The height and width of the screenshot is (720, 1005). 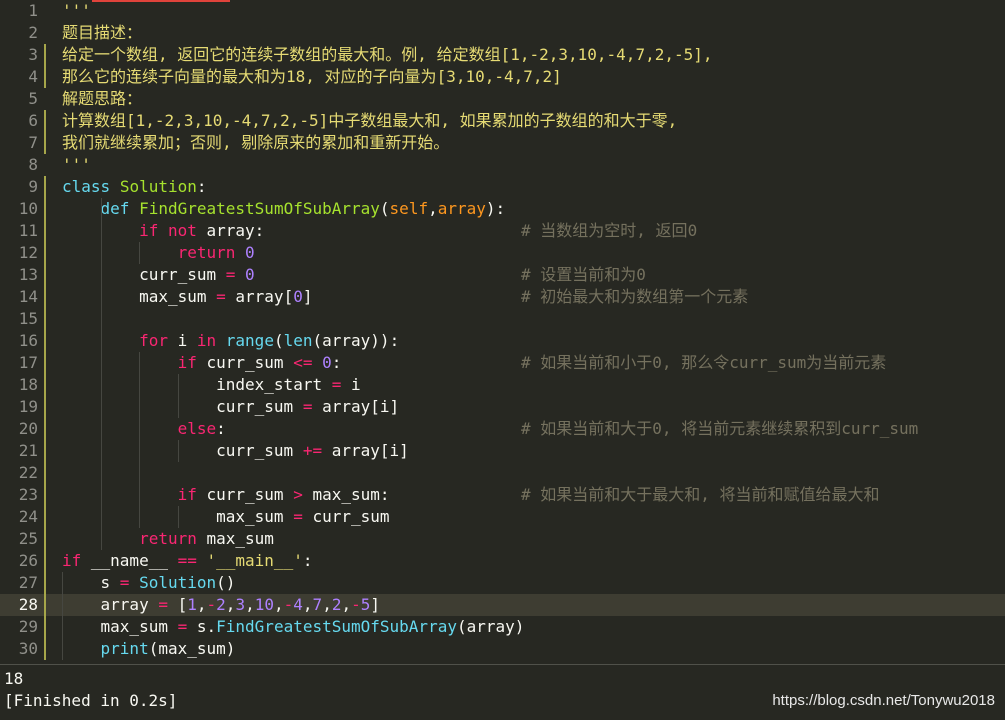 What do you see at coordinates (502, 429) in the screenshot?
I see `code-line: 20 else: # 如果当前和大于0, 将当前元素继续累积到curr_sum` at bounding box center [502, 429].